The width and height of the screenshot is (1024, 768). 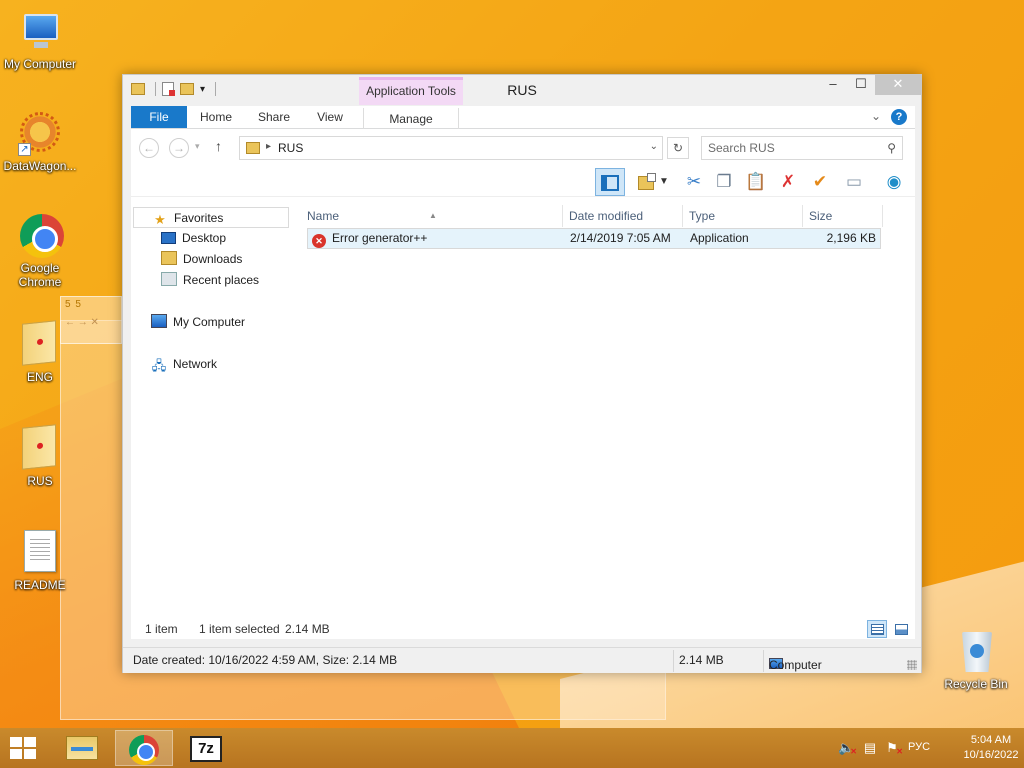 What do you see at coordinates (843, 216) in the screenshot?
I see `column-header-size: Size` at bounding box center [843, 216].